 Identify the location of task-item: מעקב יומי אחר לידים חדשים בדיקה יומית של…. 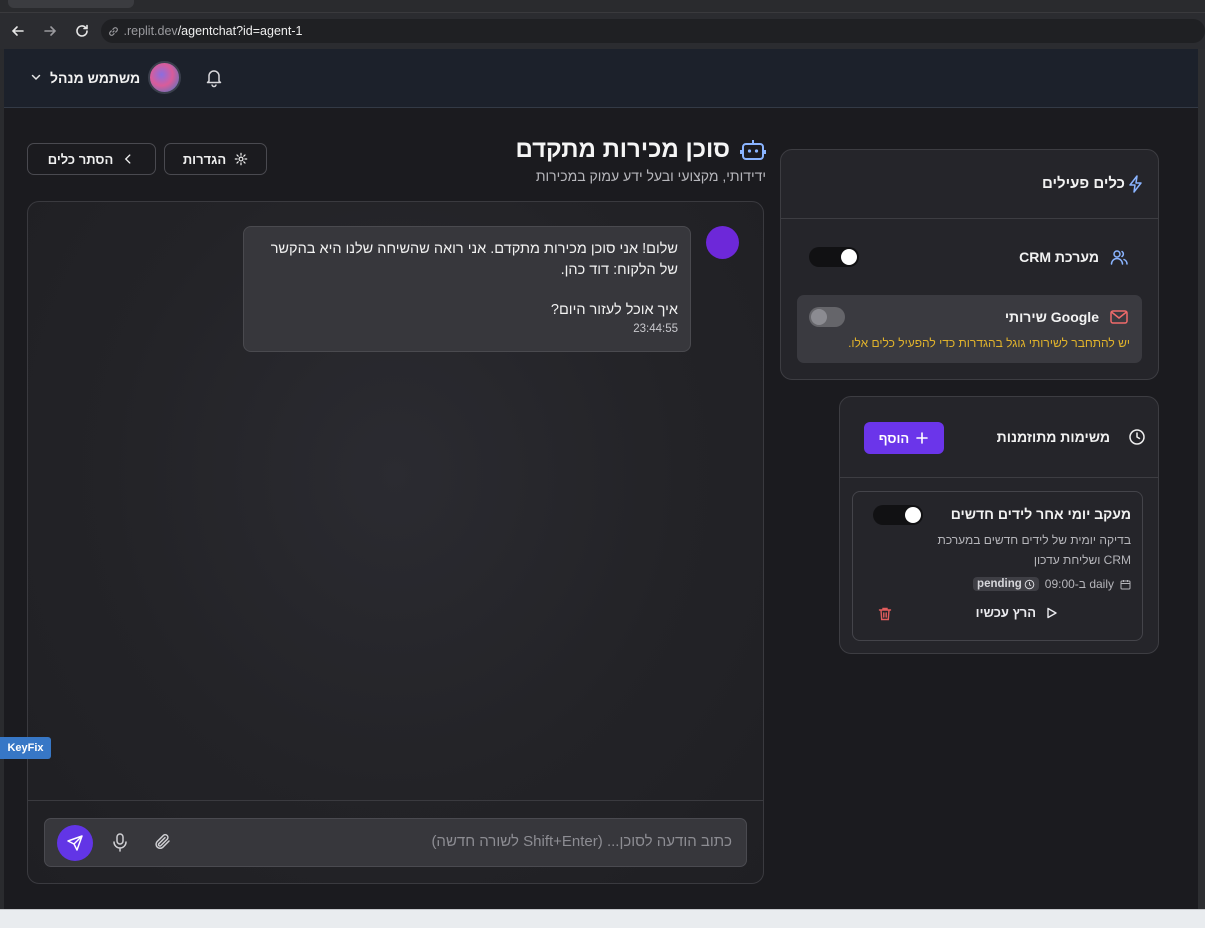
(997, 566).